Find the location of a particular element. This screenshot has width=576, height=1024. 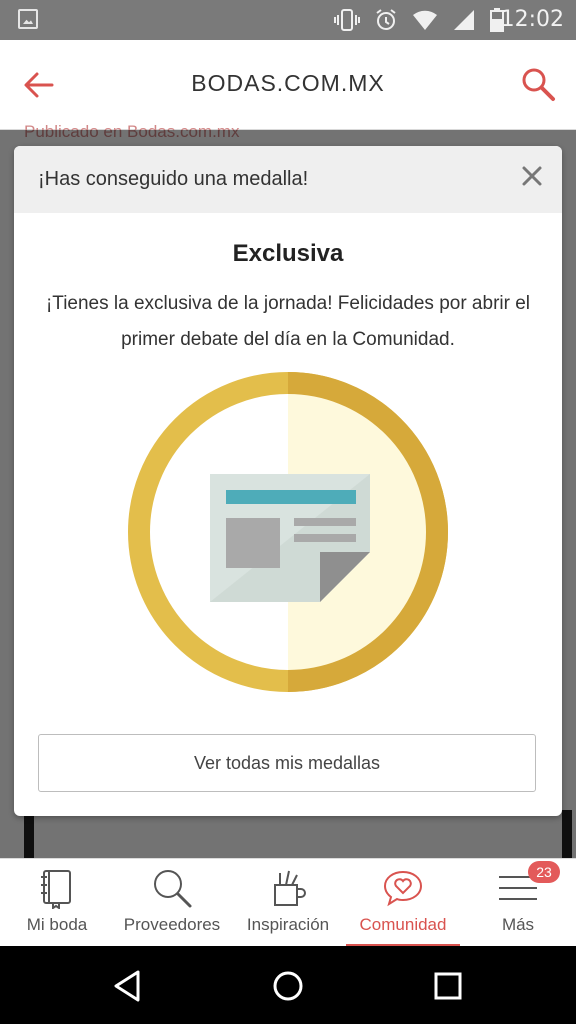

search-icon is located at coordinates (538, 84).